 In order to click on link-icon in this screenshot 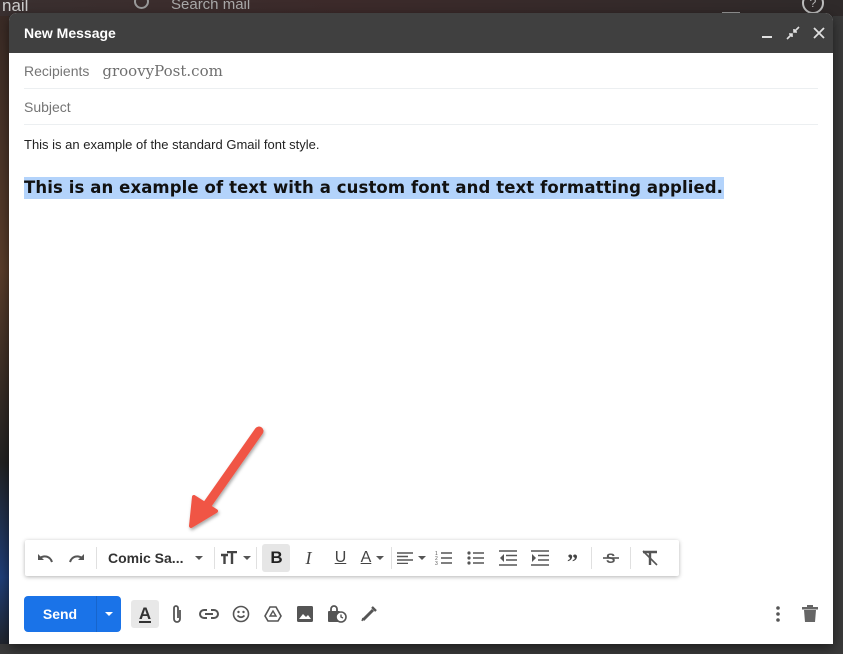, I will do `click(209, 614)`.